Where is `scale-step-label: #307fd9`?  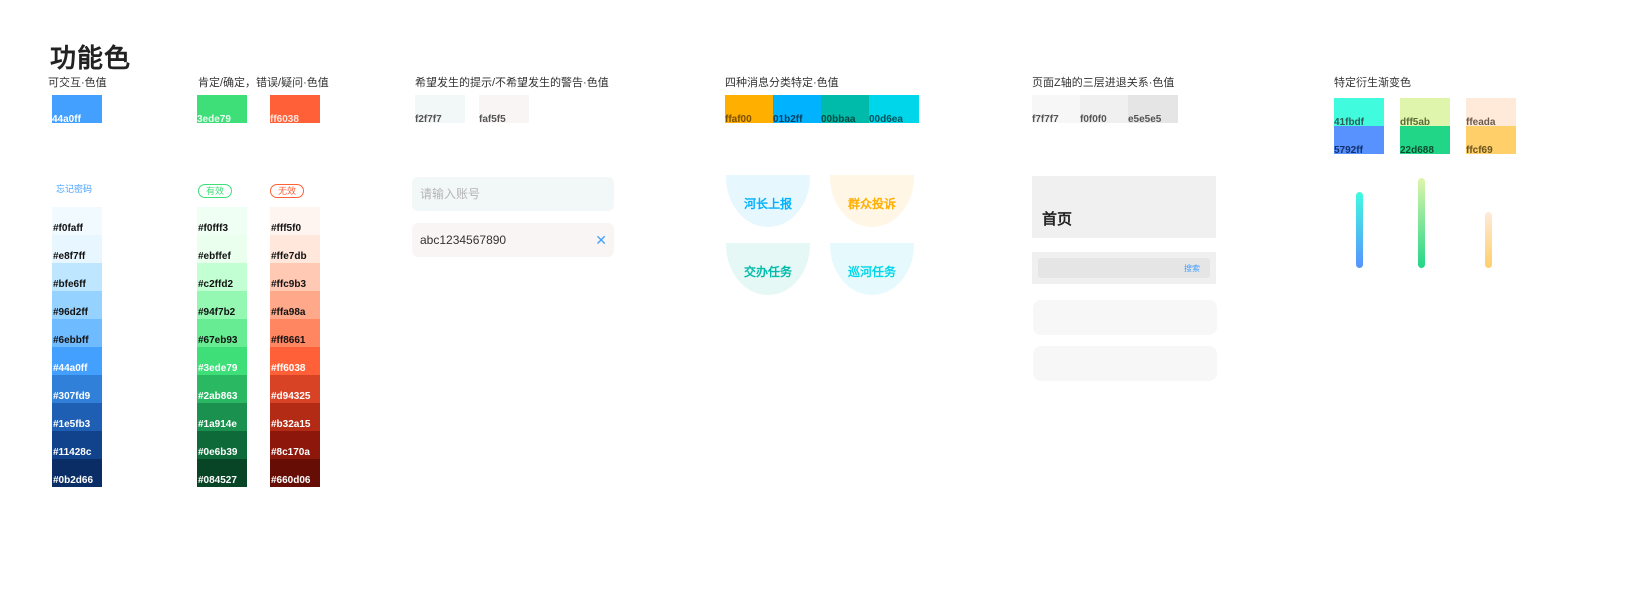 scale-step-label: #307fd9 is located at coordinates (72, 396).